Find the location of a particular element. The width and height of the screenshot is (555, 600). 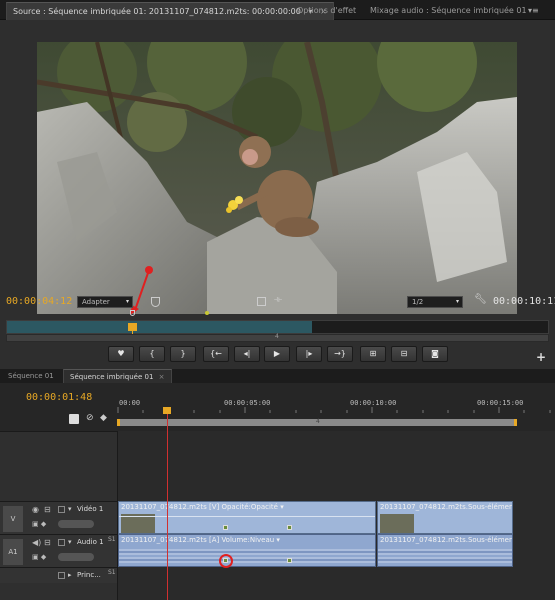

split-icon: ⟛ is located at coordinates (278, 300).